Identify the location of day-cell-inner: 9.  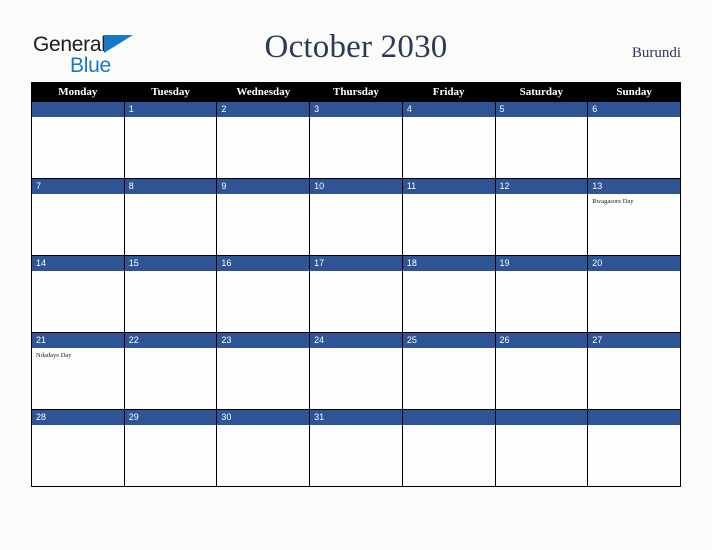
(263, 217).